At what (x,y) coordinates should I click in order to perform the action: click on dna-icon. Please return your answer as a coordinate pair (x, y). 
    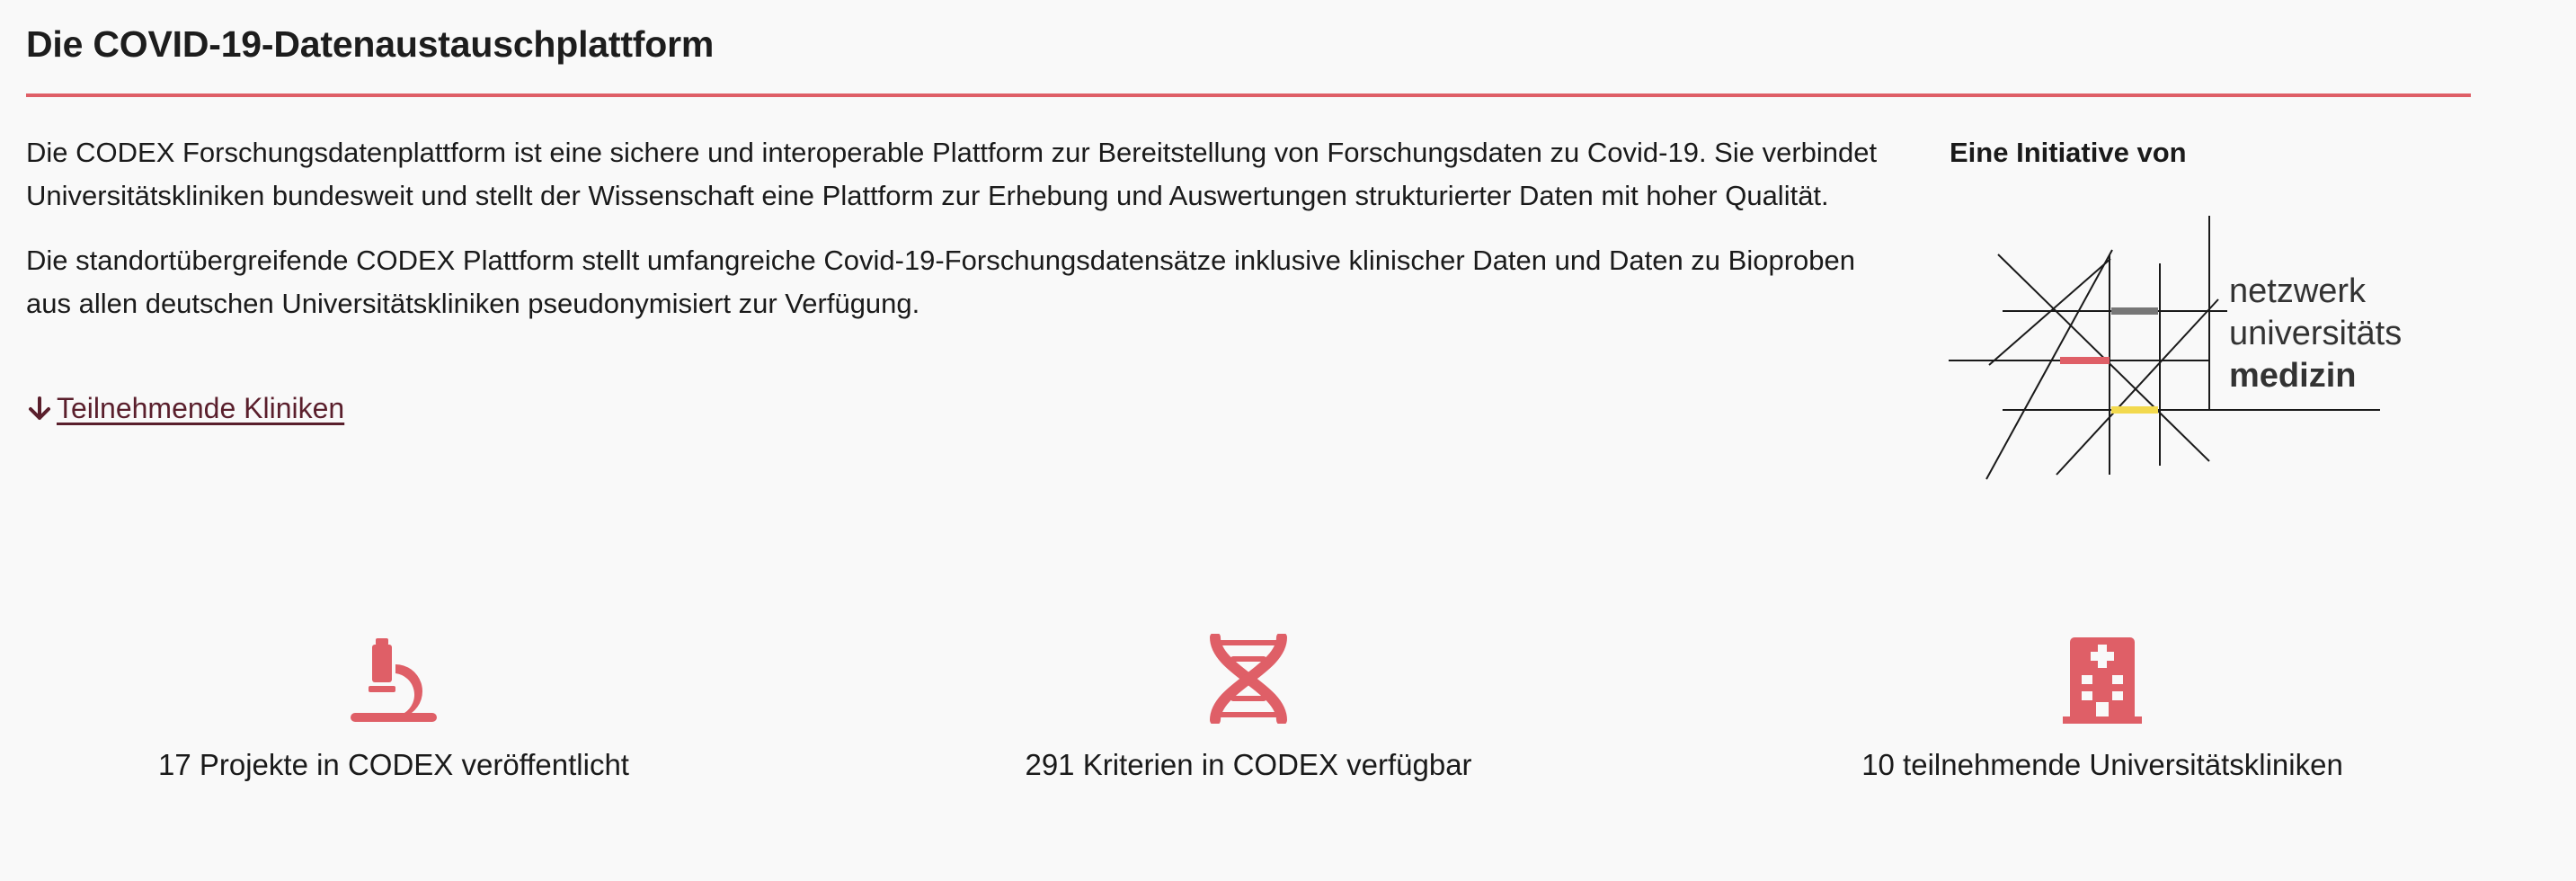
    Looking at the image, I should click on (1248, 679).